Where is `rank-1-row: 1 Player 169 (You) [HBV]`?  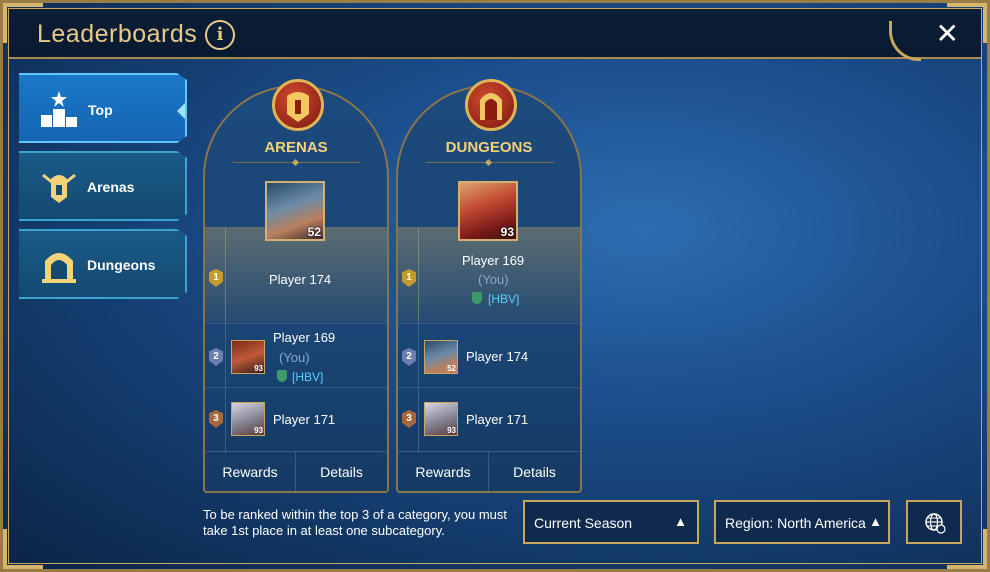
rank-1-row: 1 Player 169 (You) [HBV] is located at coordinates (489, 275).